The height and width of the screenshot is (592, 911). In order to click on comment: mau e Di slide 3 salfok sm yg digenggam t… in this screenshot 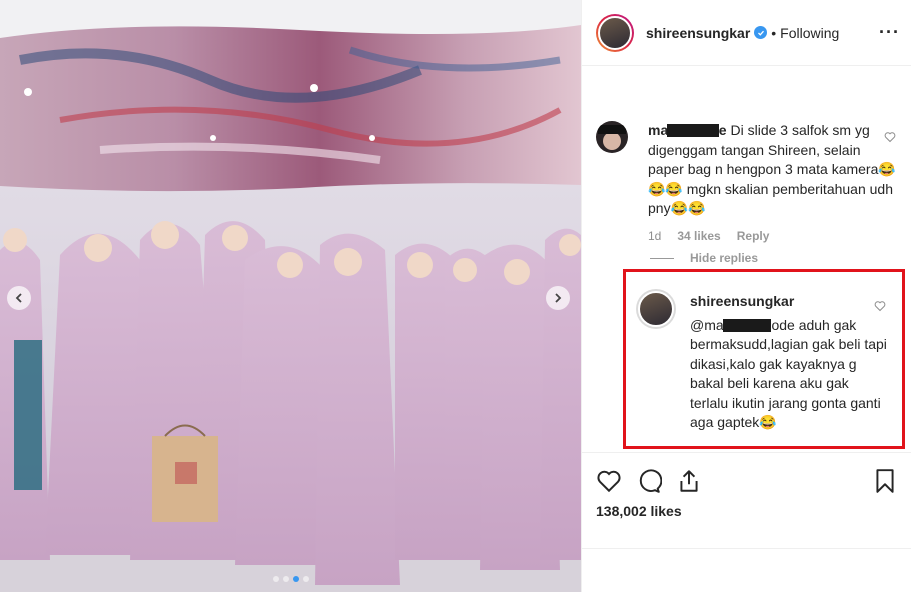, I will do `click(746, 182)`.